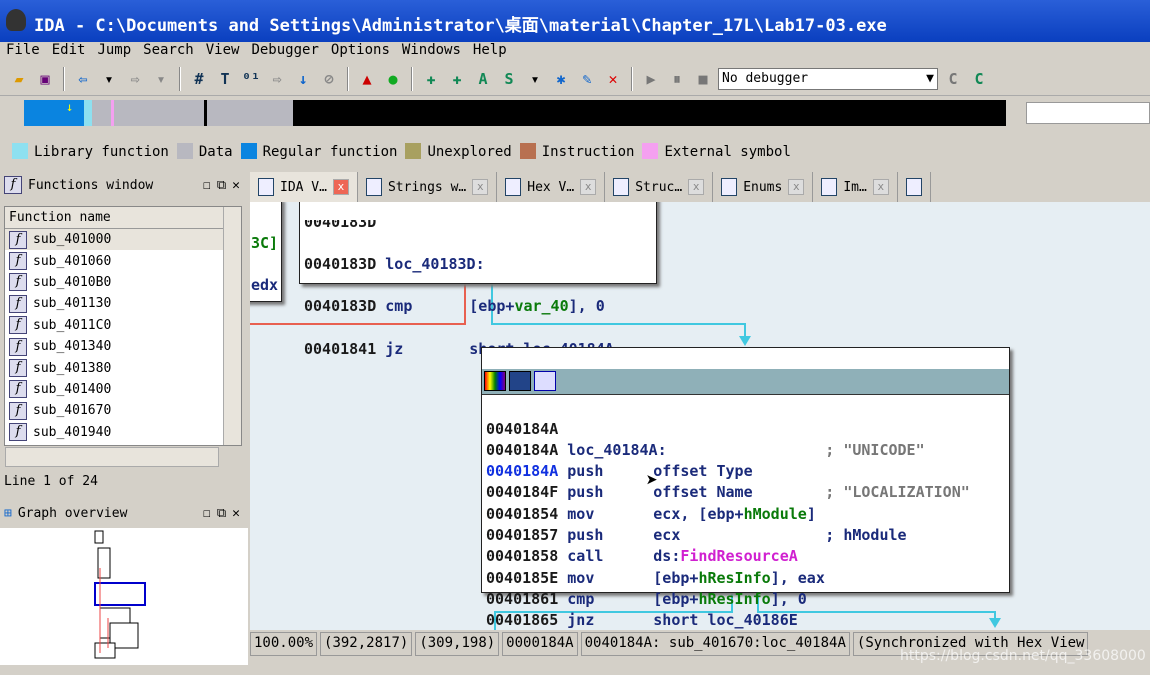 This screenshot has height=675, width=1150. I want to click on menu-debugger: Debugger, so click(284, 51).